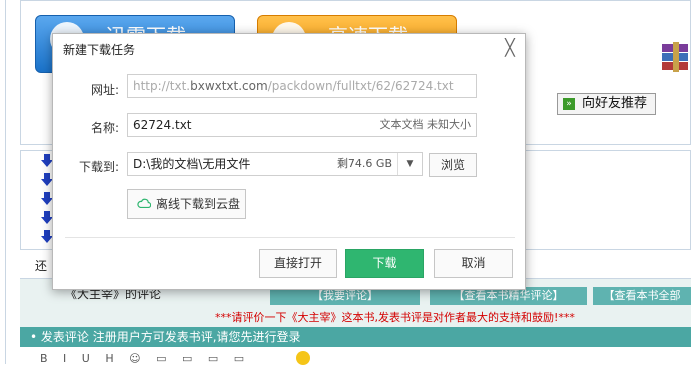  What do you see at coordinates (355, 337) in the screenshot?
I see `post-review-bar: • 发表评论 注册用户方可发表书评,请您先进行登录` at bounding box center [355, 337].